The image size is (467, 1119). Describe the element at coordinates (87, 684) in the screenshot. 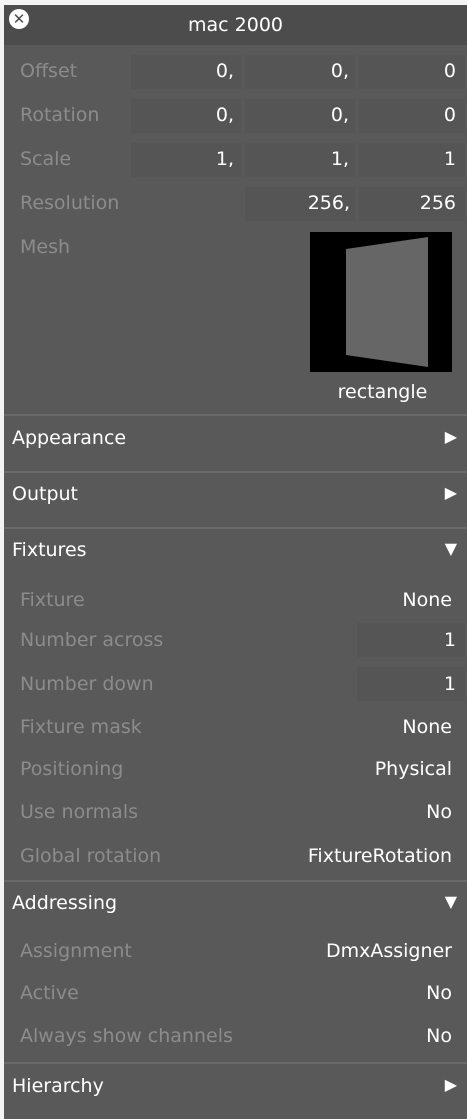

I see `number-down-label: Number down` at that location.